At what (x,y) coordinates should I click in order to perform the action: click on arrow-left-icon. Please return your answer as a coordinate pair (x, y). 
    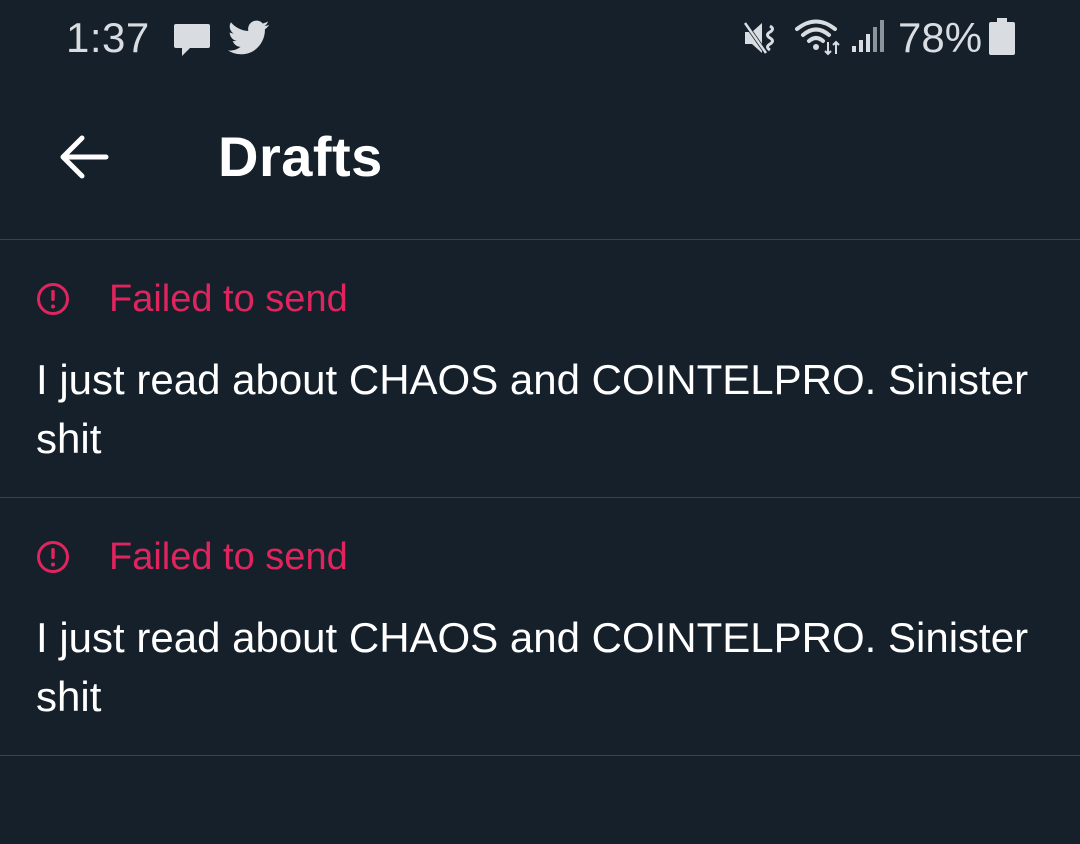
    Looking at the image, I should click on (84, 157).